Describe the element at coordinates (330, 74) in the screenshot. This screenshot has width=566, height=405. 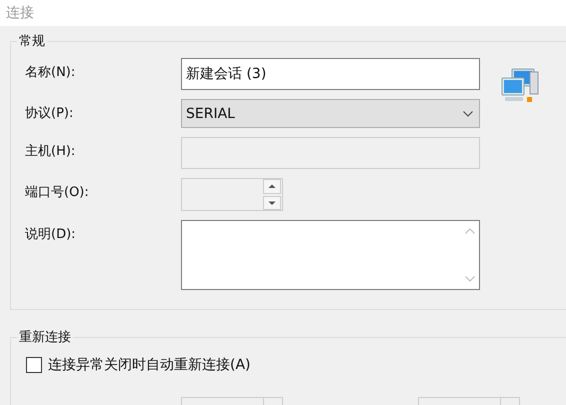
I see `text-field: 新建会话 (3)` at that location.